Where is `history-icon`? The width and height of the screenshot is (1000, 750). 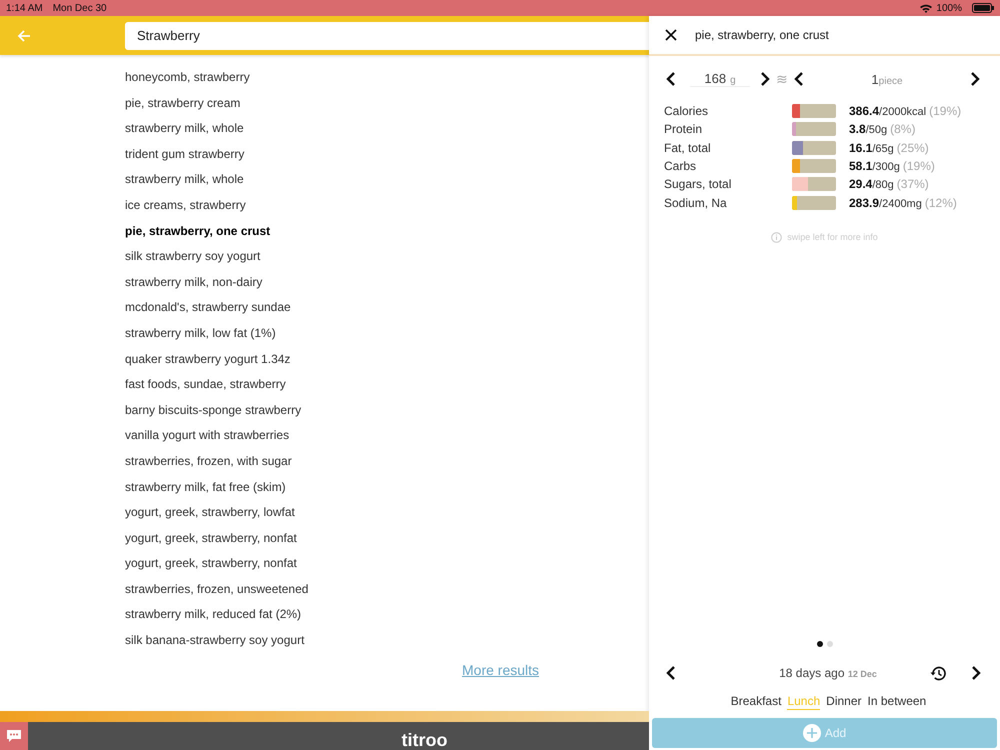
history-icon is located at coordinates (938, 673).